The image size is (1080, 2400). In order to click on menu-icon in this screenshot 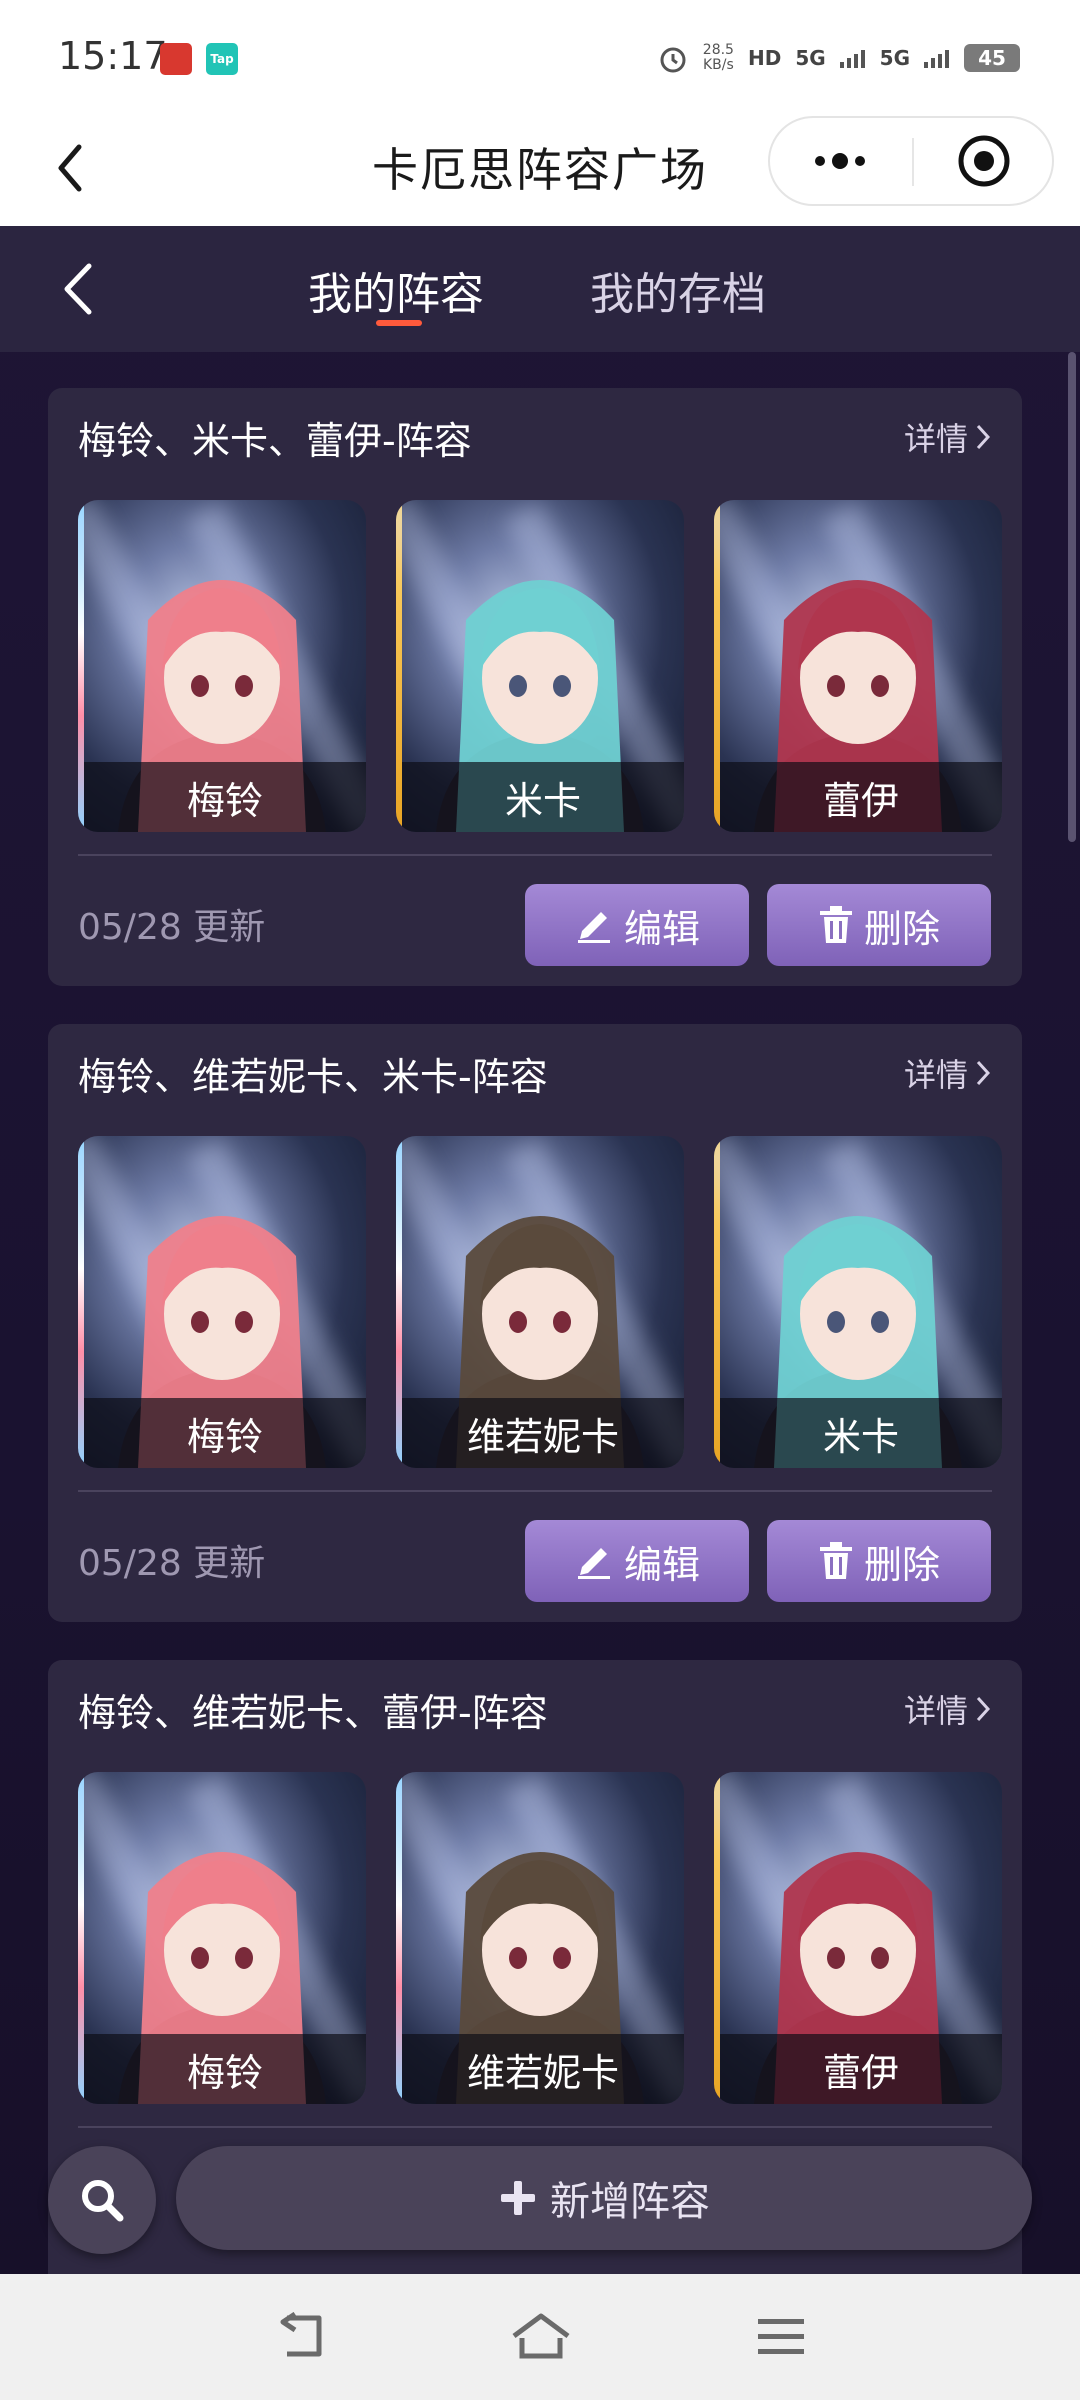, I will do `click(781, 2336)`.